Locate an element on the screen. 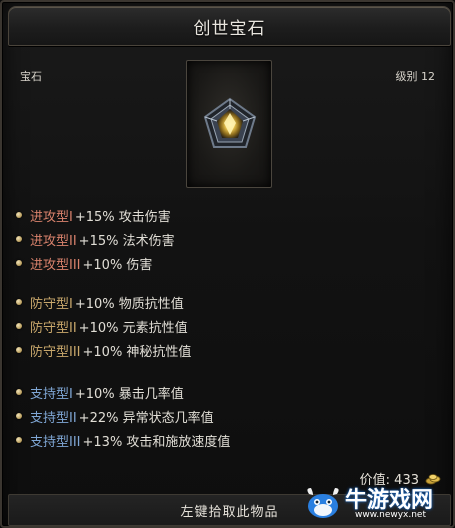  stat-type: 防守型I is located at coordinates (51, 304).